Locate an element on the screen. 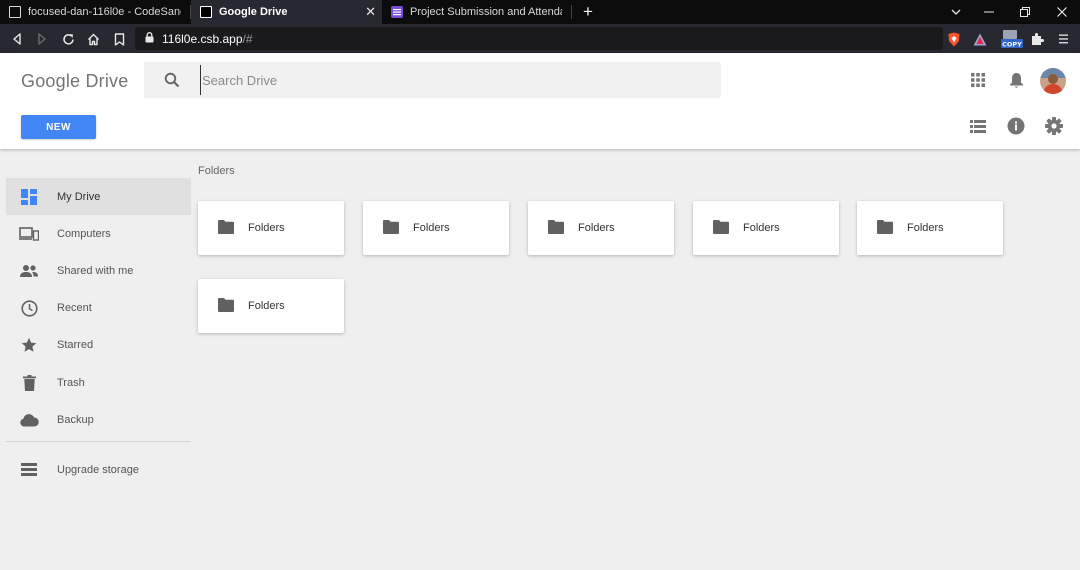 The width and height of the screenshot is (1080, 570). copy-extension-icon: COPY is located at coordinates (1012, 39).